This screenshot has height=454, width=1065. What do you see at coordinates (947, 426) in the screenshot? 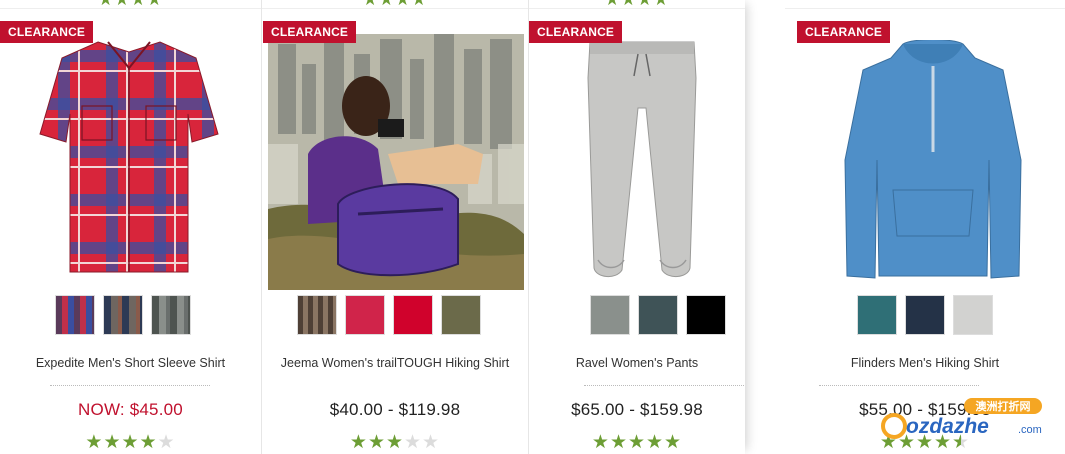
I see `watermark-brand: ozdazhe` at bounding box center [947, 426].